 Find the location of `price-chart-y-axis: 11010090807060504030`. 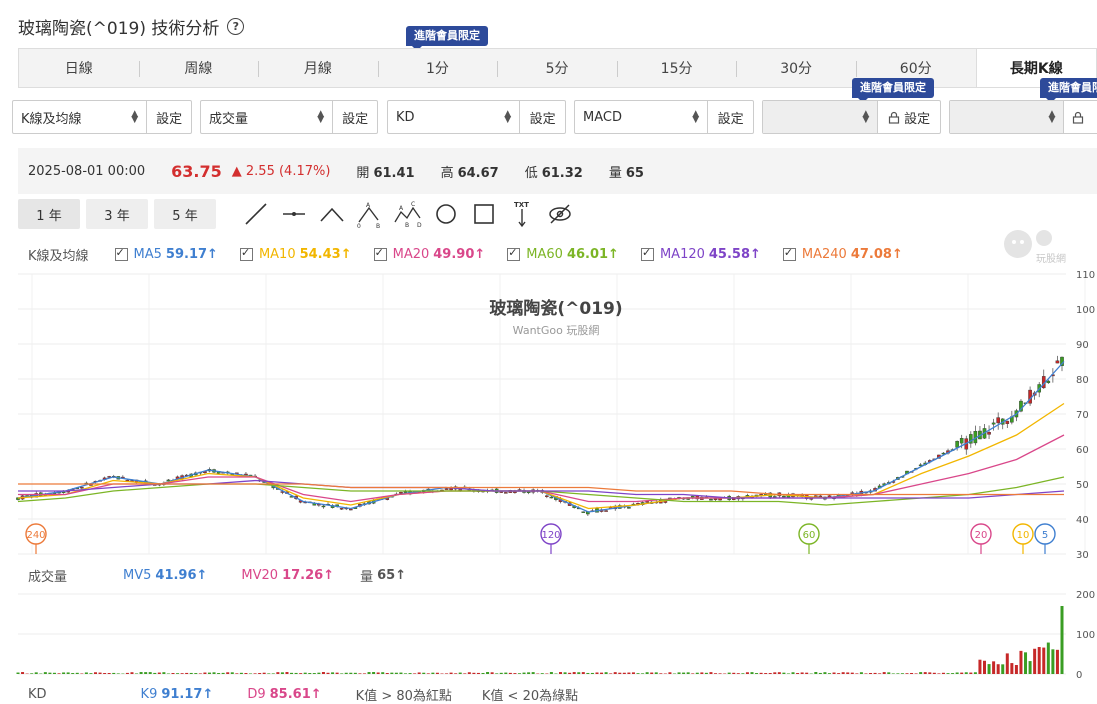

price-chart-y-axis: 11010090807060504030 is located at coordinates (1085, 414).